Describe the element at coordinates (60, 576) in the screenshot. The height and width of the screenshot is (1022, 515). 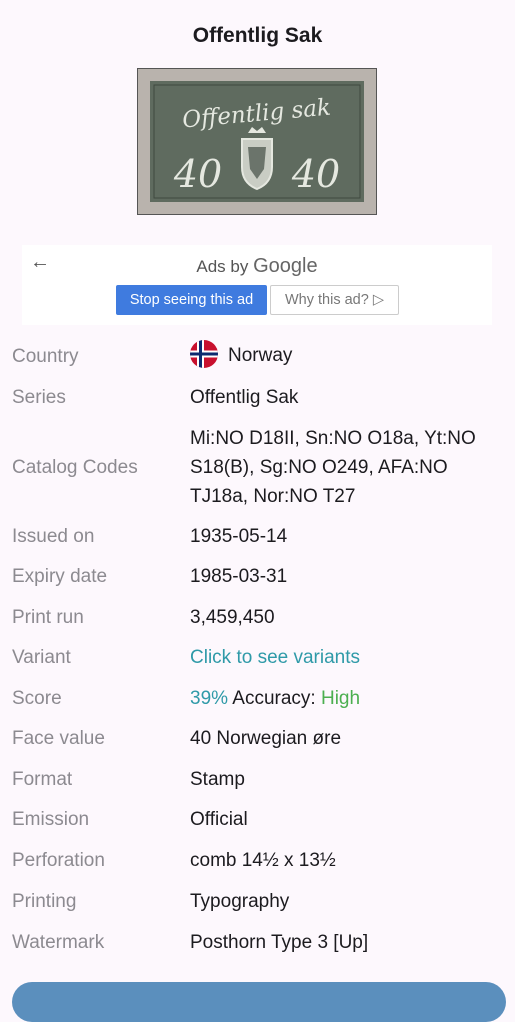
I see `expiry-label: Expiry date` at that location.